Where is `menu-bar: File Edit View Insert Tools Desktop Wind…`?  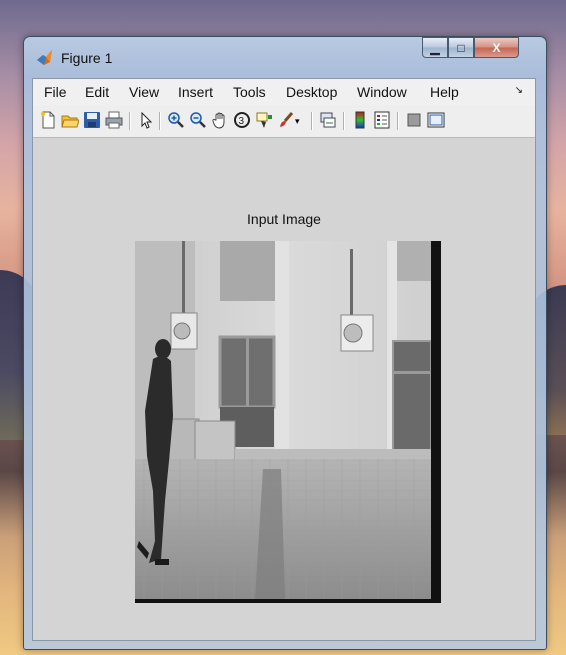
menu-bar: File Edit View Insert Tools Desktop Wind… is located at coordinates (284, 92).